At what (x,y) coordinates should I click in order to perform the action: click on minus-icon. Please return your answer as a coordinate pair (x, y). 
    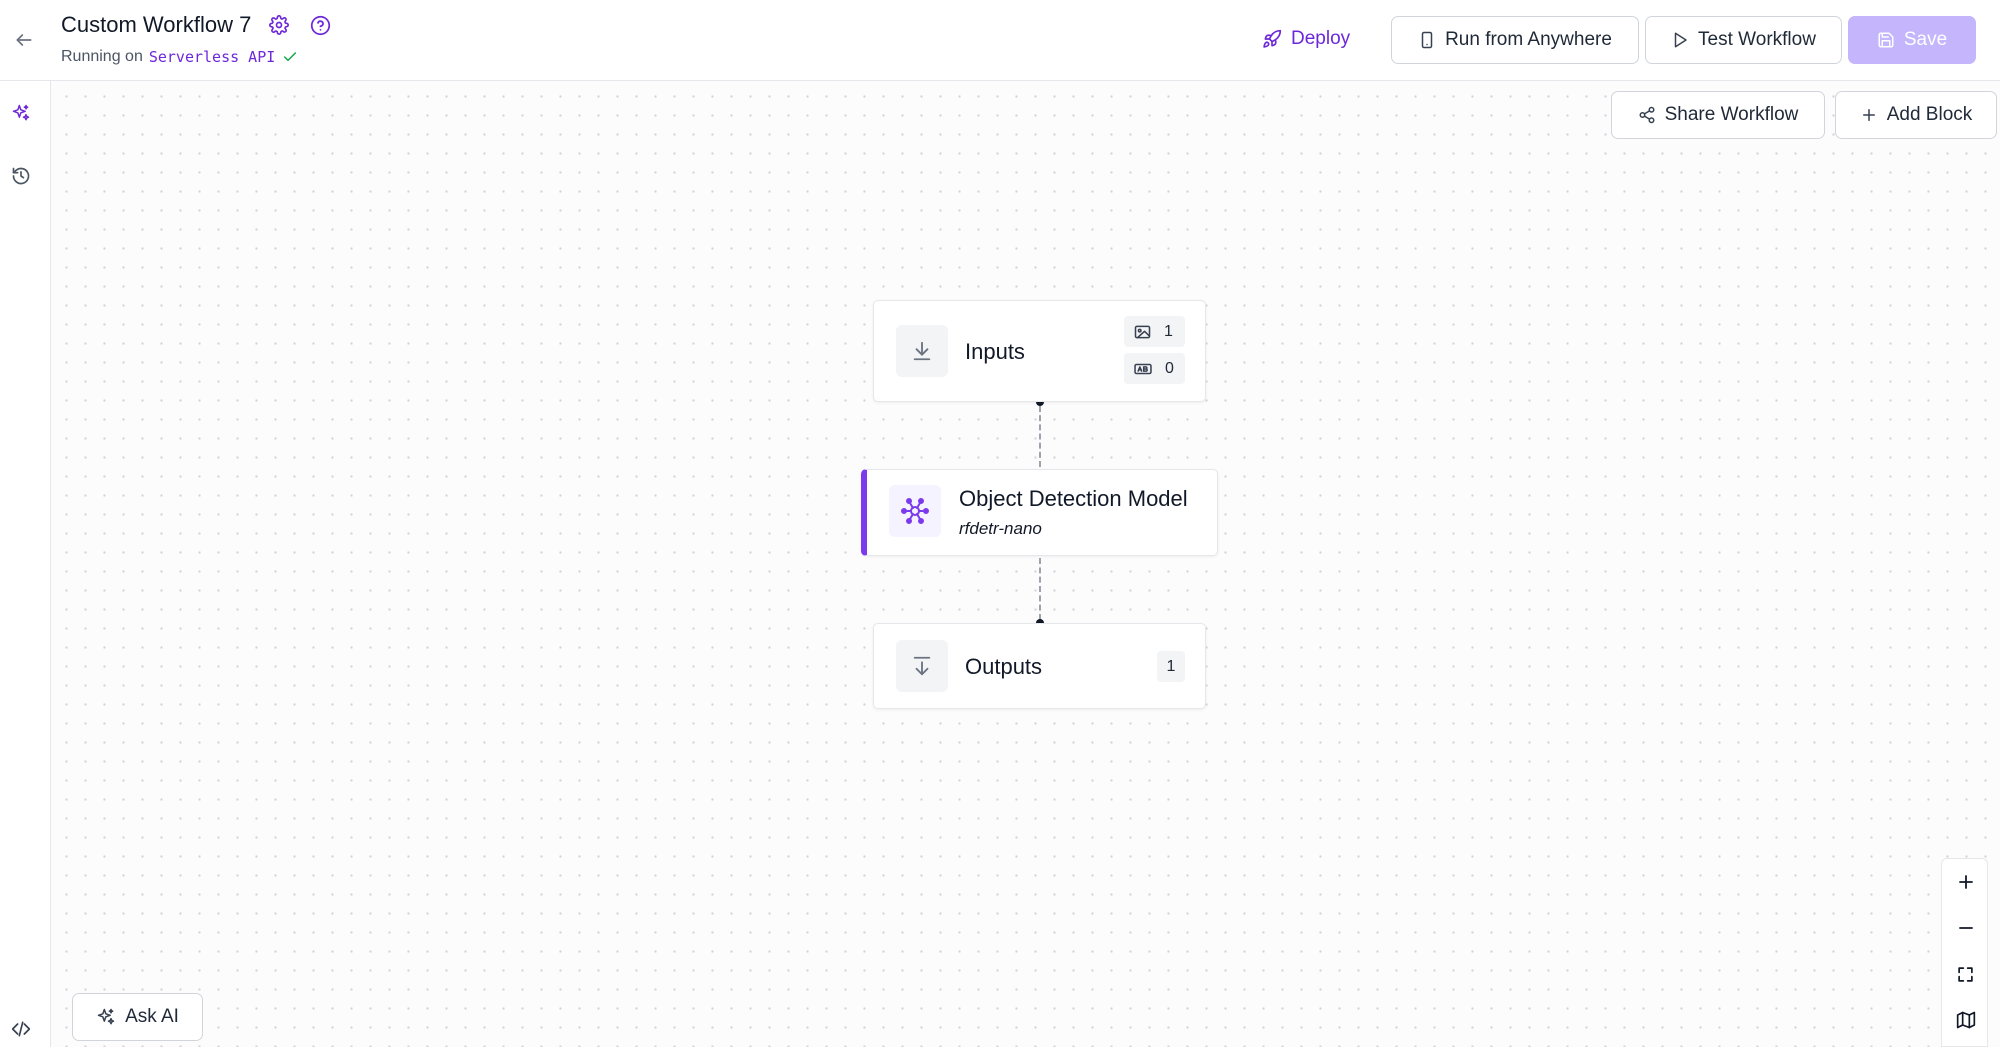
    Looking at the image, I should click on (1965, 928).